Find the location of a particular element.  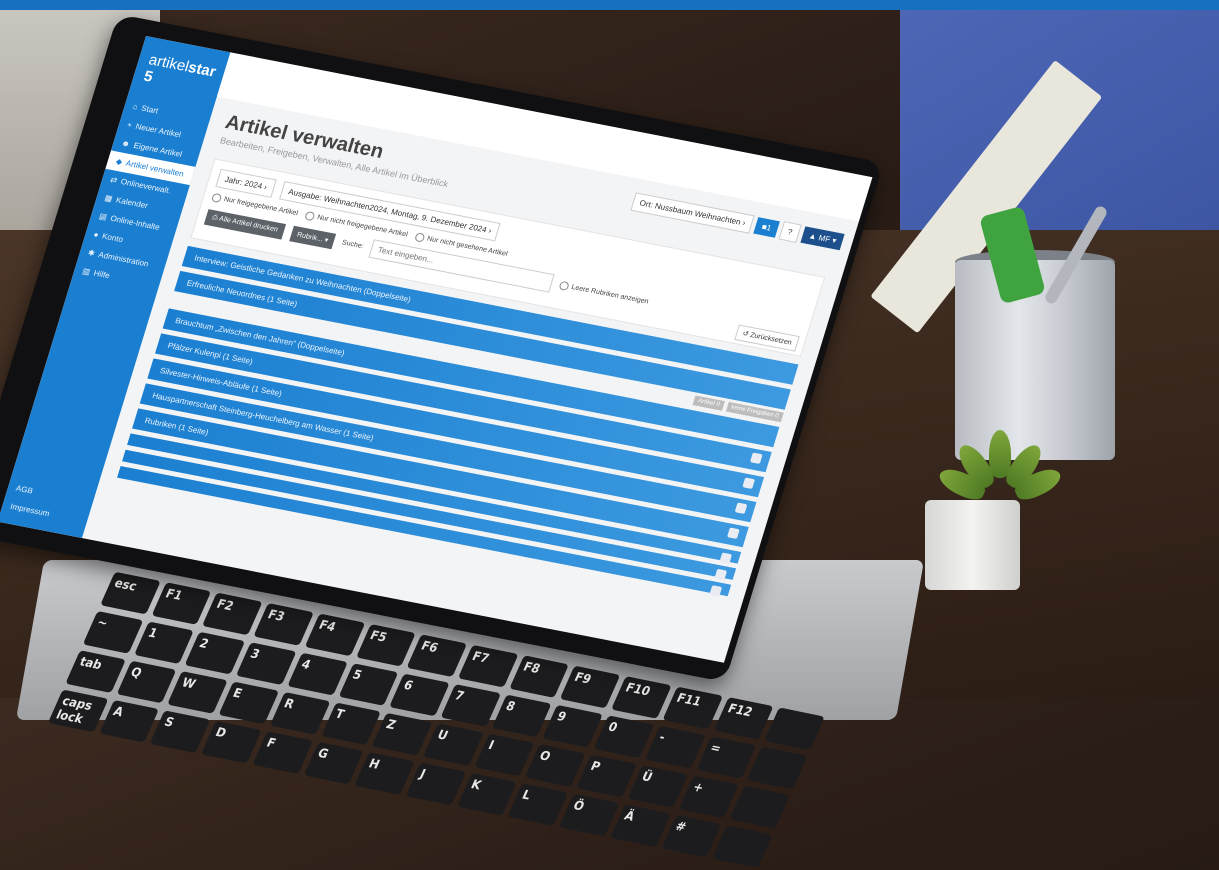

keyboard-key: 2 is located at coordinates (215, 653).